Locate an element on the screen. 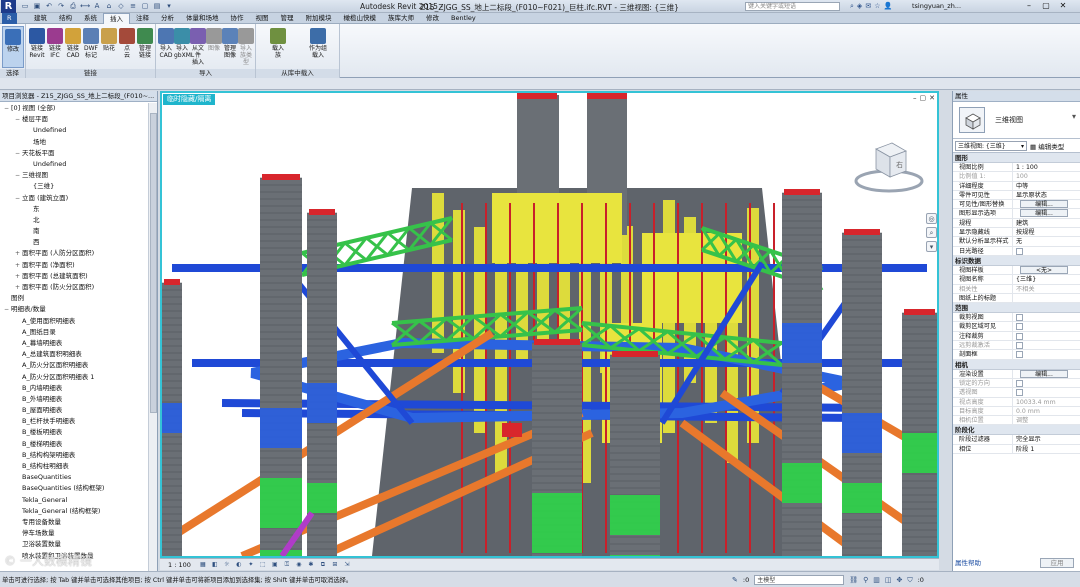 This screenshot has height=587, width=1080. tree-item: − [0] 视图 (全部) is located at coordinates (74, 108).